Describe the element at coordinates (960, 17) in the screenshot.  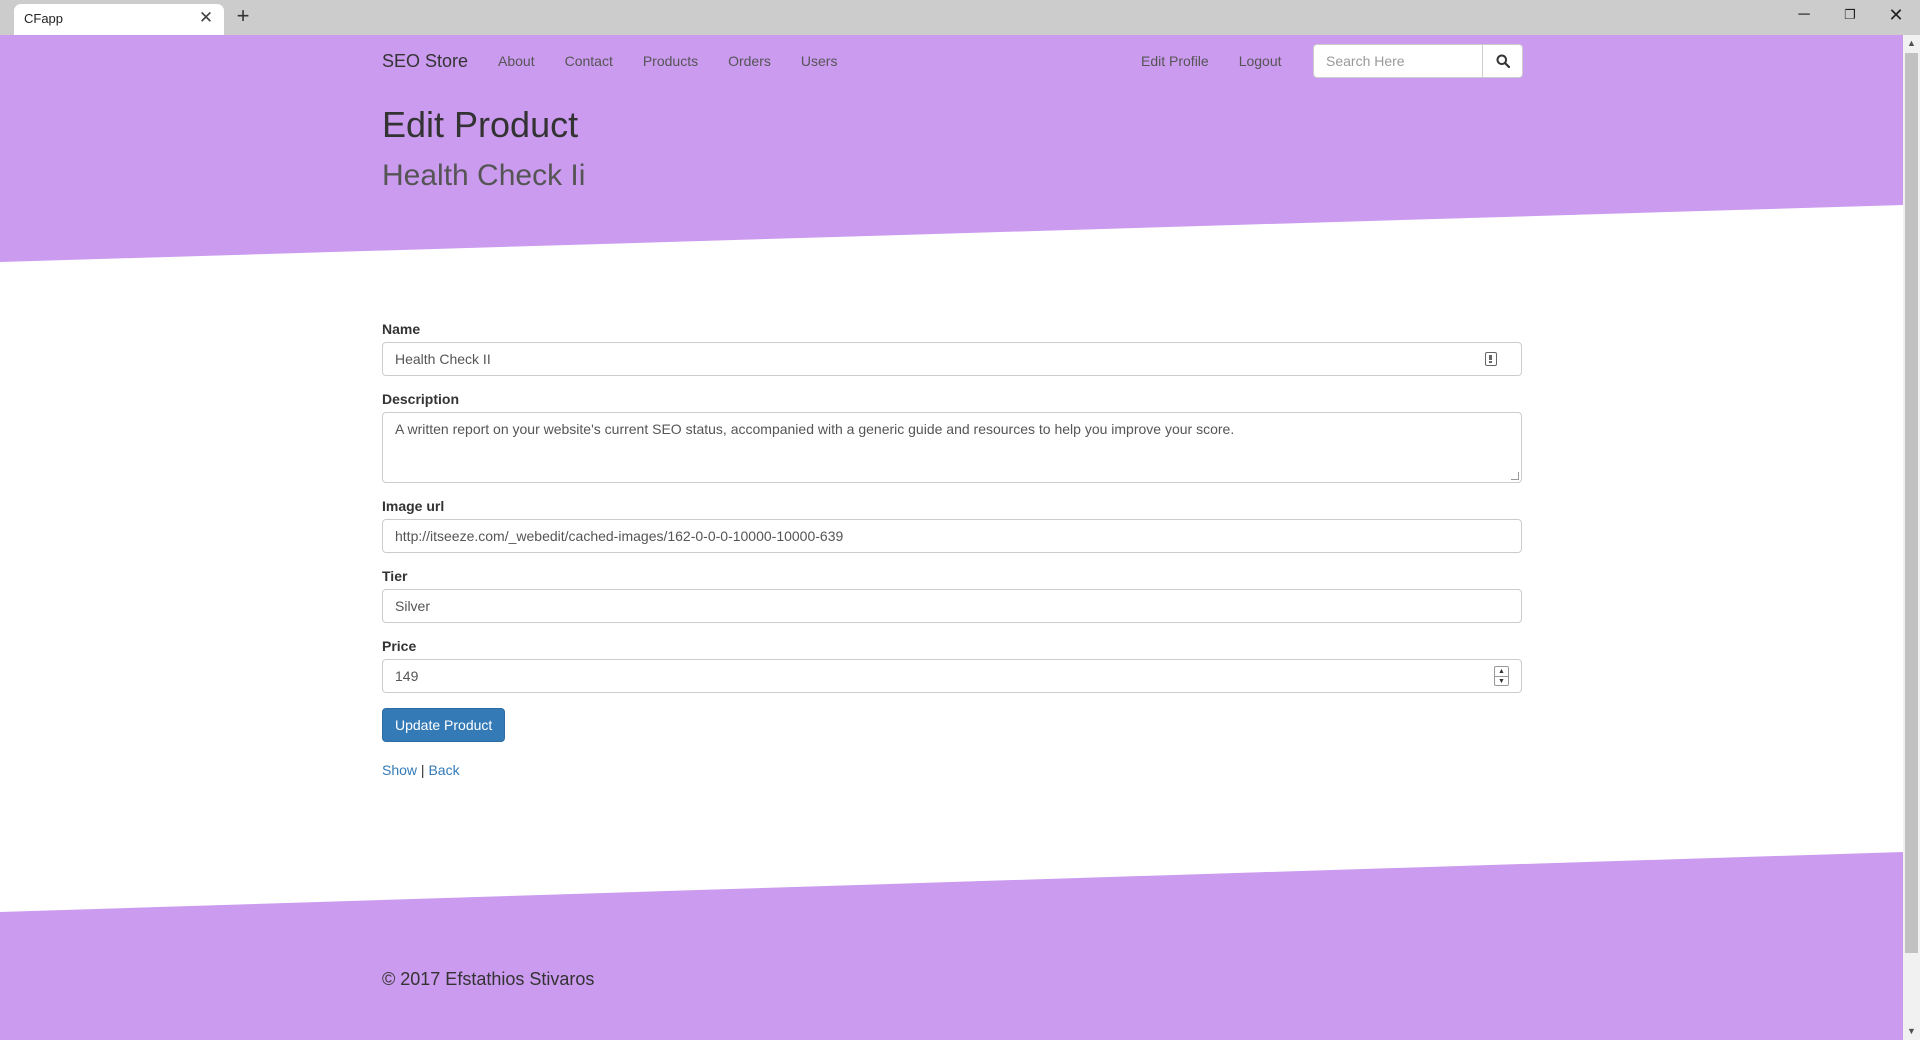
I see `browser-tab-bar: CFapp ✕ + ─ ❐ ✕` at that location.